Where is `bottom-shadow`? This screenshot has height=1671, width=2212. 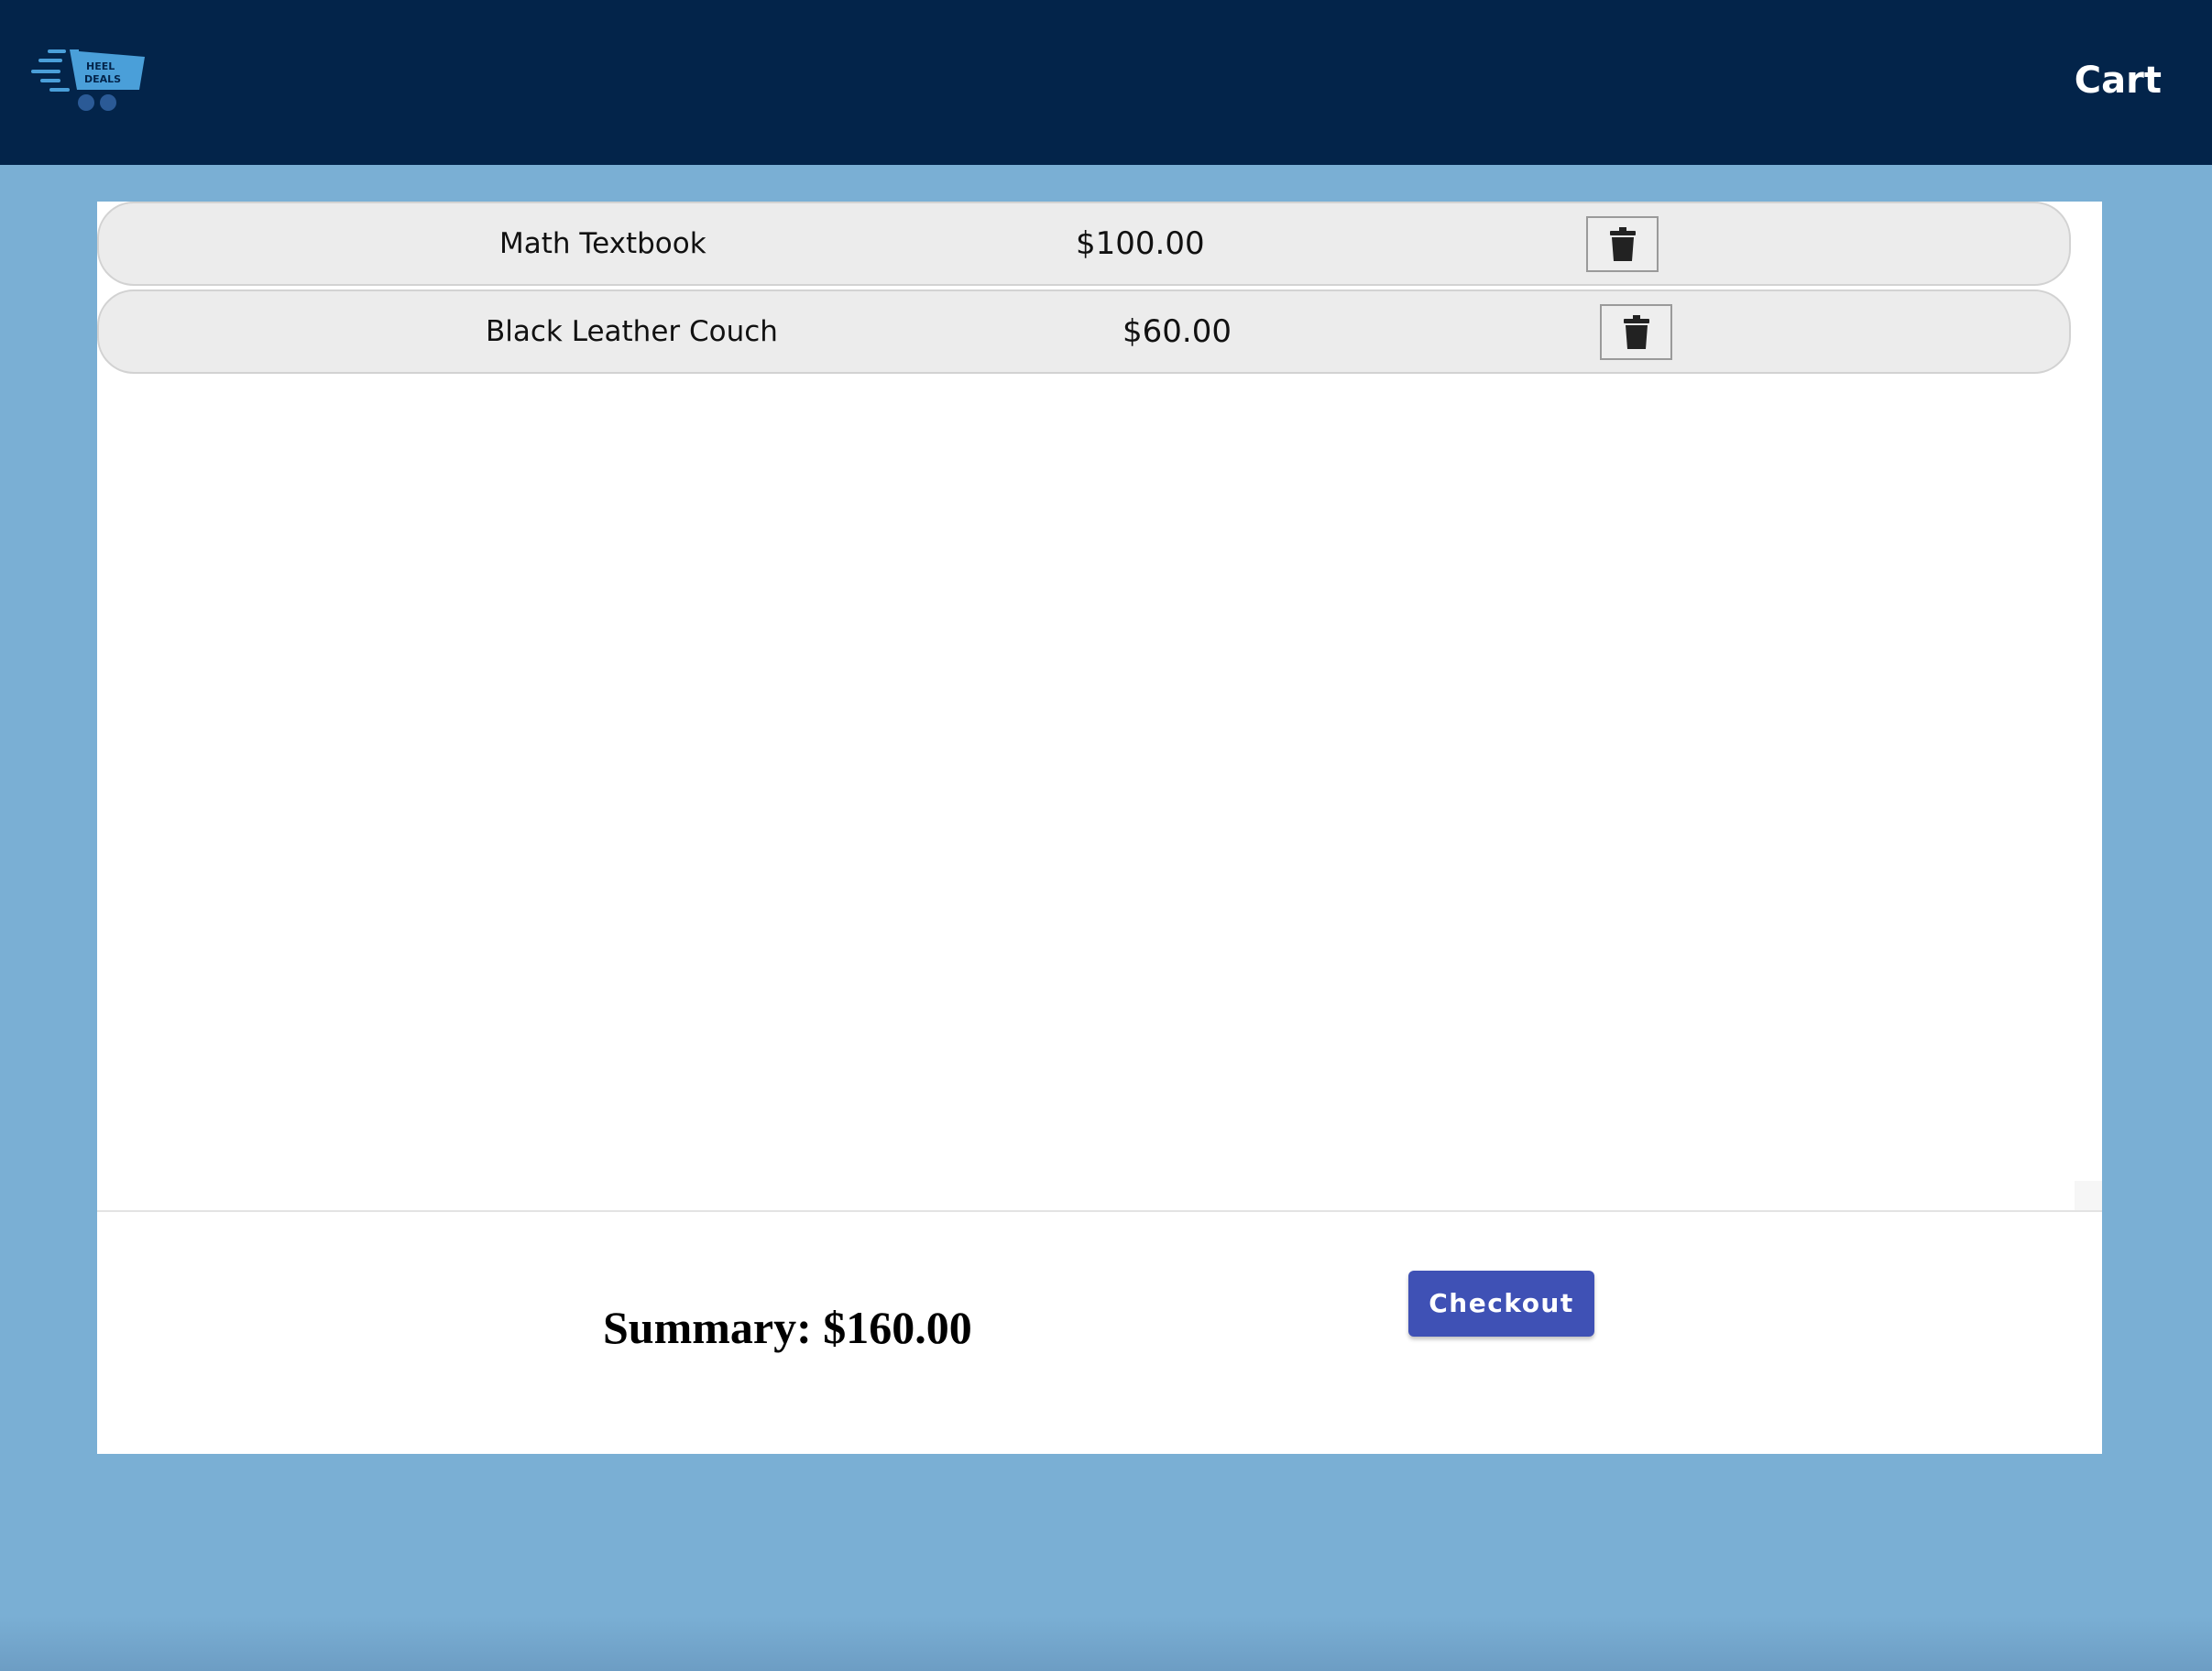 bottom-shadow is located at coordinates (1106, 1643).